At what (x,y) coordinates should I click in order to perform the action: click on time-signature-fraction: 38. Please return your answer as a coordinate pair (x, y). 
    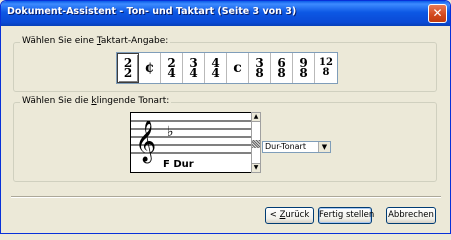
    Looking at the image, I should click on (259, 68).